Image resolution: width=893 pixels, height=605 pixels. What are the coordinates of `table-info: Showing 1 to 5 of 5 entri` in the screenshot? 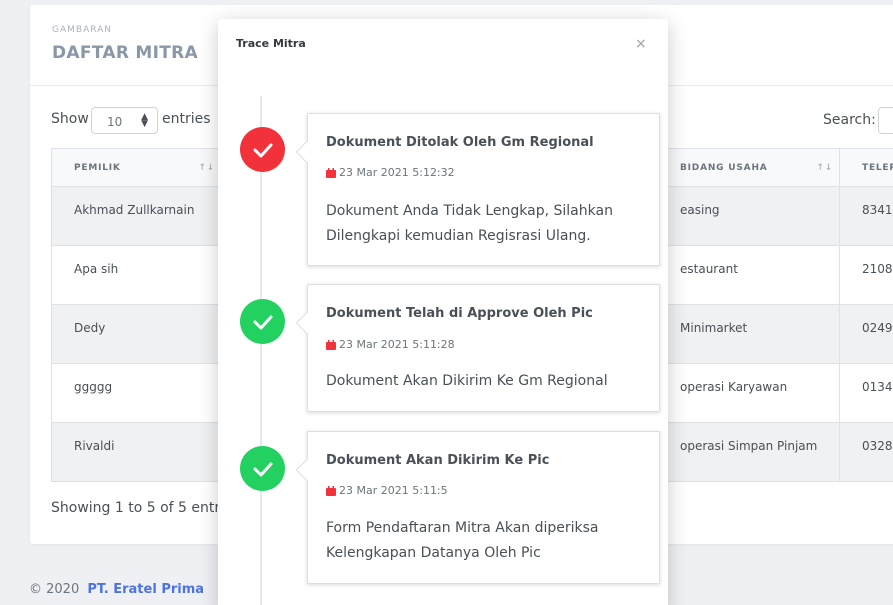 It's located at (138, 508).